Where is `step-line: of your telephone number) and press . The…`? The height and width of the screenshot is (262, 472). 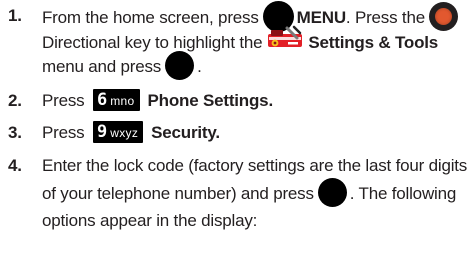
step-line: of your telephone number) and press . The… is located at coordinates (256, 192).